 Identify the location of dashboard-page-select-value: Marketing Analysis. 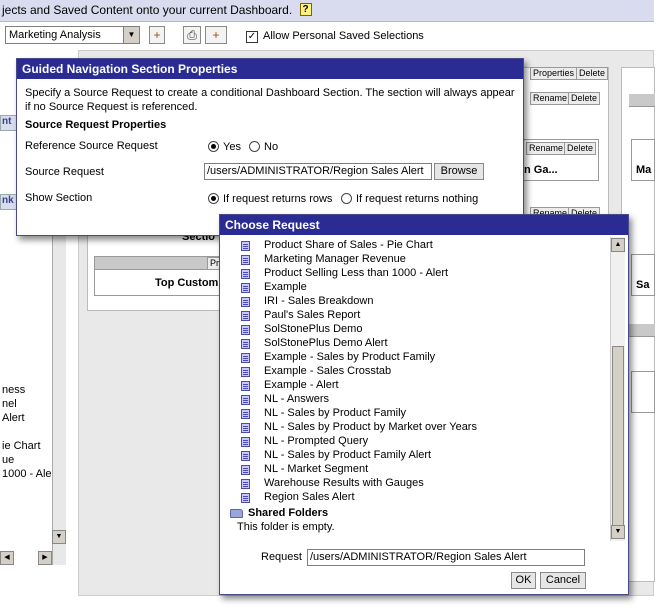
(55, 35).